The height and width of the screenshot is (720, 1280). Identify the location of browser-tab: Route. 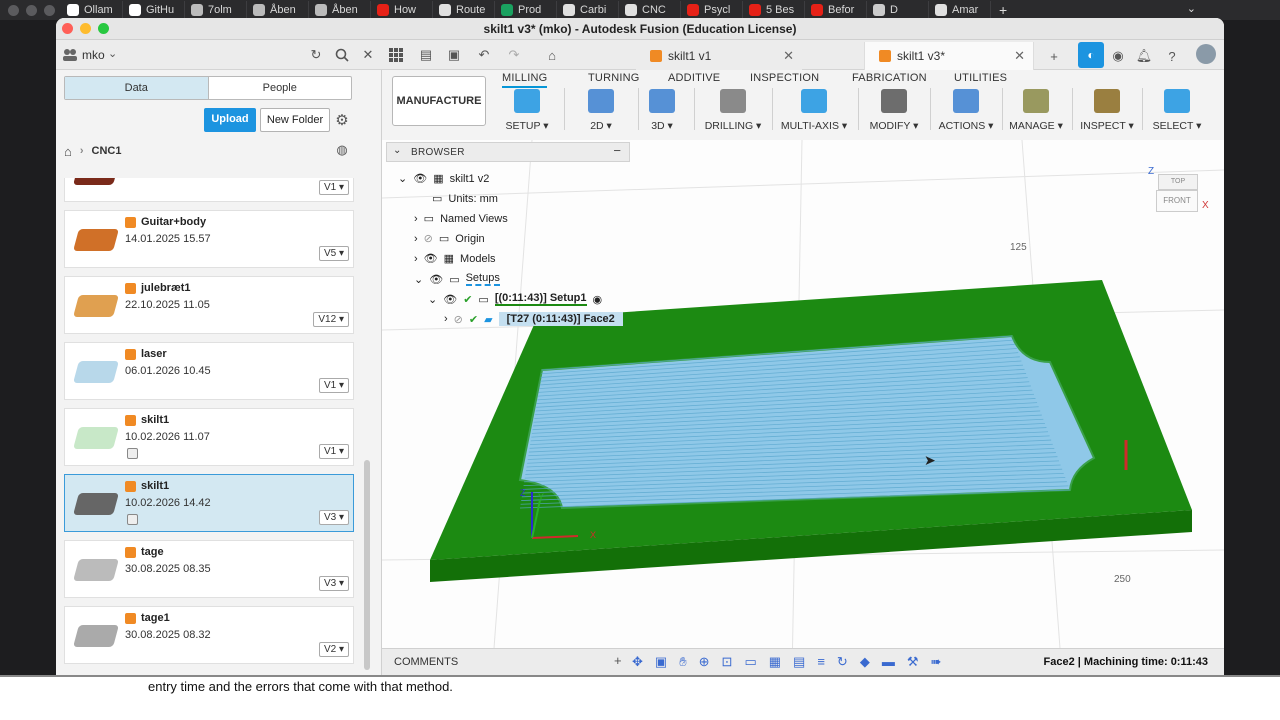
(464, 10).